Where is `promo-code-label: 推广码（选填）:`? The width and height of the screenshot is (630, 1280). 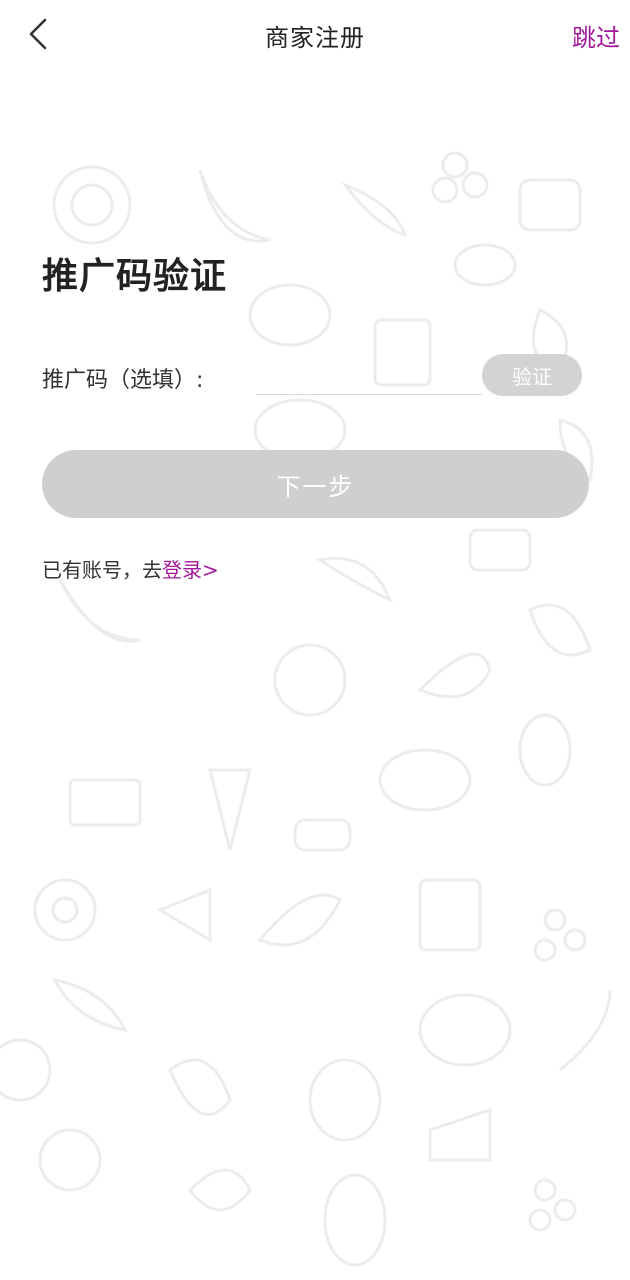
promo-code-label: 推广码（选填）: is located at coordinates (123, 380).